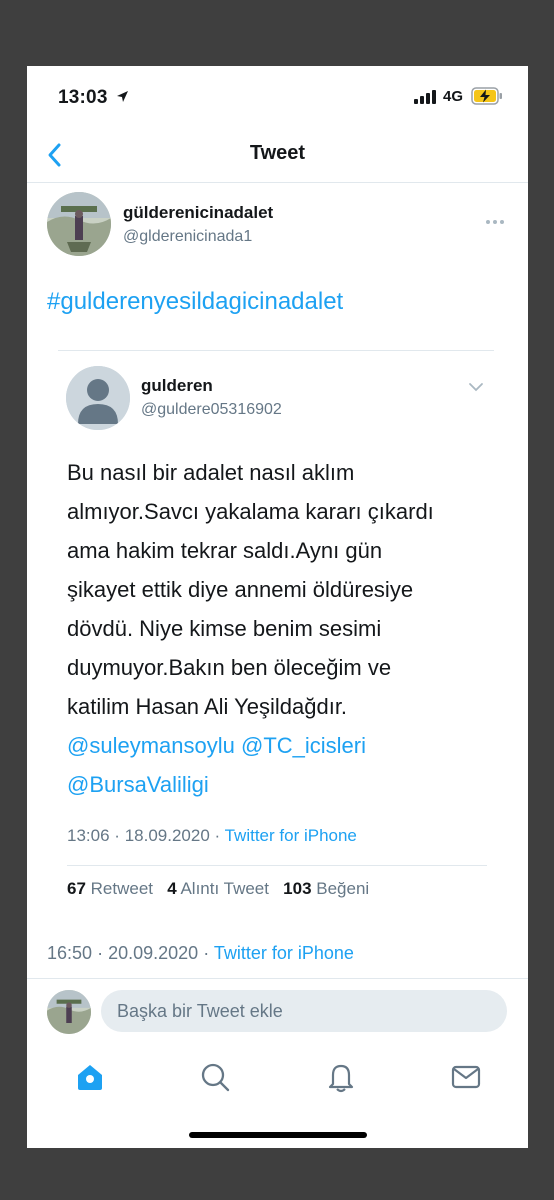 The height and width of the screenshot is (1200, 554). I want to click on retweet-count: 67, so click(76, 888).